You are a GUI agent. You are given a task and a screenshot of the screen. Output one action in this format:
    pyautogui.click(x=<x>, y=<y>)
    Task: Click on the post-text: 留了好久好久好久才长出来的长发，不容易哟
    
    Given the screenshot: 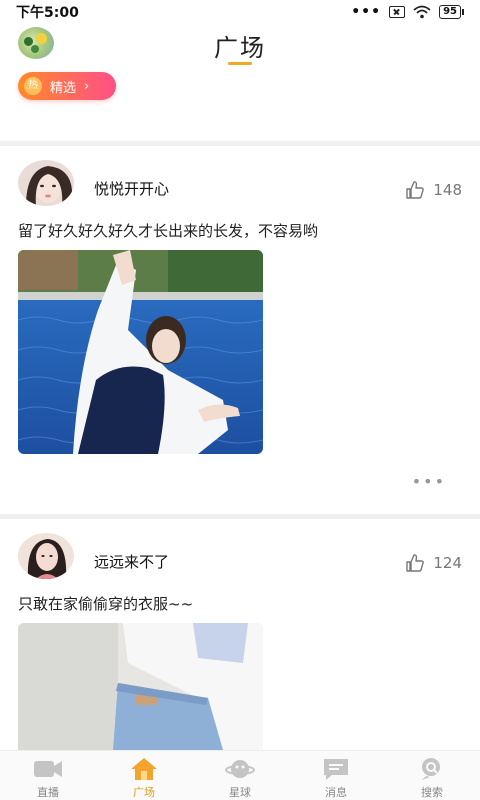 What is the action you would take?
    pyautogui.click(x=168, y=231)
    